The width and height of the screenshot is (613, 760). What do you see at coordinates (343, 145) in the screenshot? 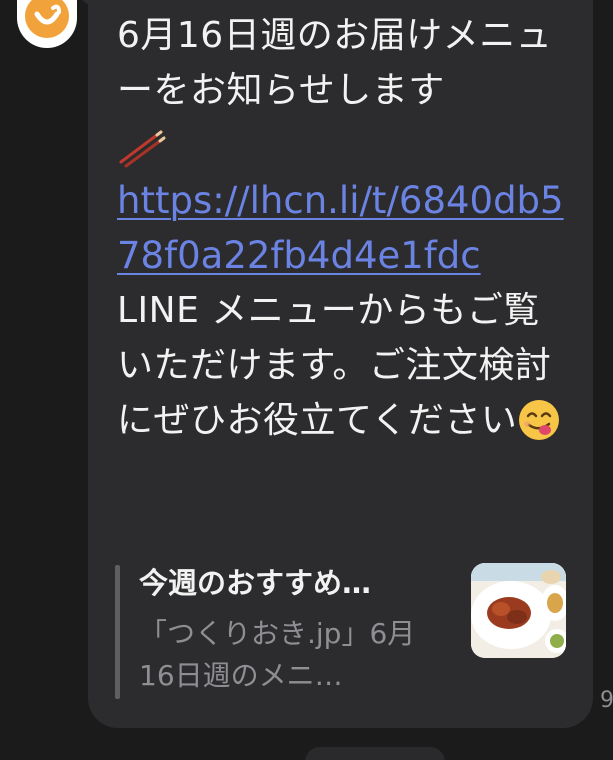
I see `chopsticks-icon` at bounding box center [343, 145].